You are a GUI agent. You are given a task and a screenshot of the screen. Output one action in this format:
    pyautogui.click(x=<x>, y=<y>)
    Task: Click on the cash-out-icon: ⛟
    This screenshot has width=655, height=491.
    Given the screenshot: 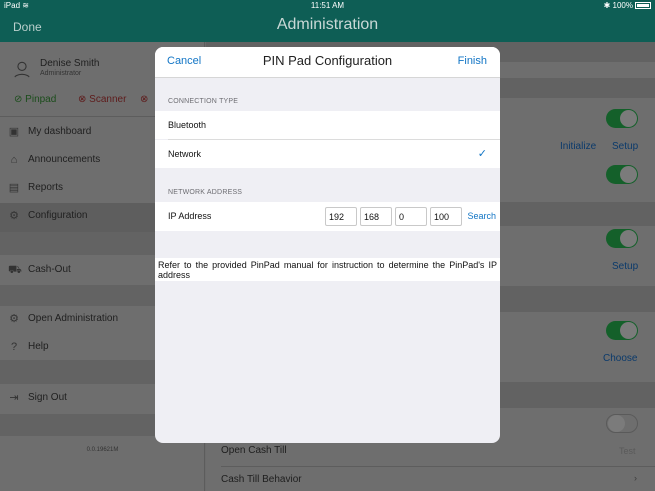 What is the action you would take?
    pyautogui.click(x=15, y=270)
    